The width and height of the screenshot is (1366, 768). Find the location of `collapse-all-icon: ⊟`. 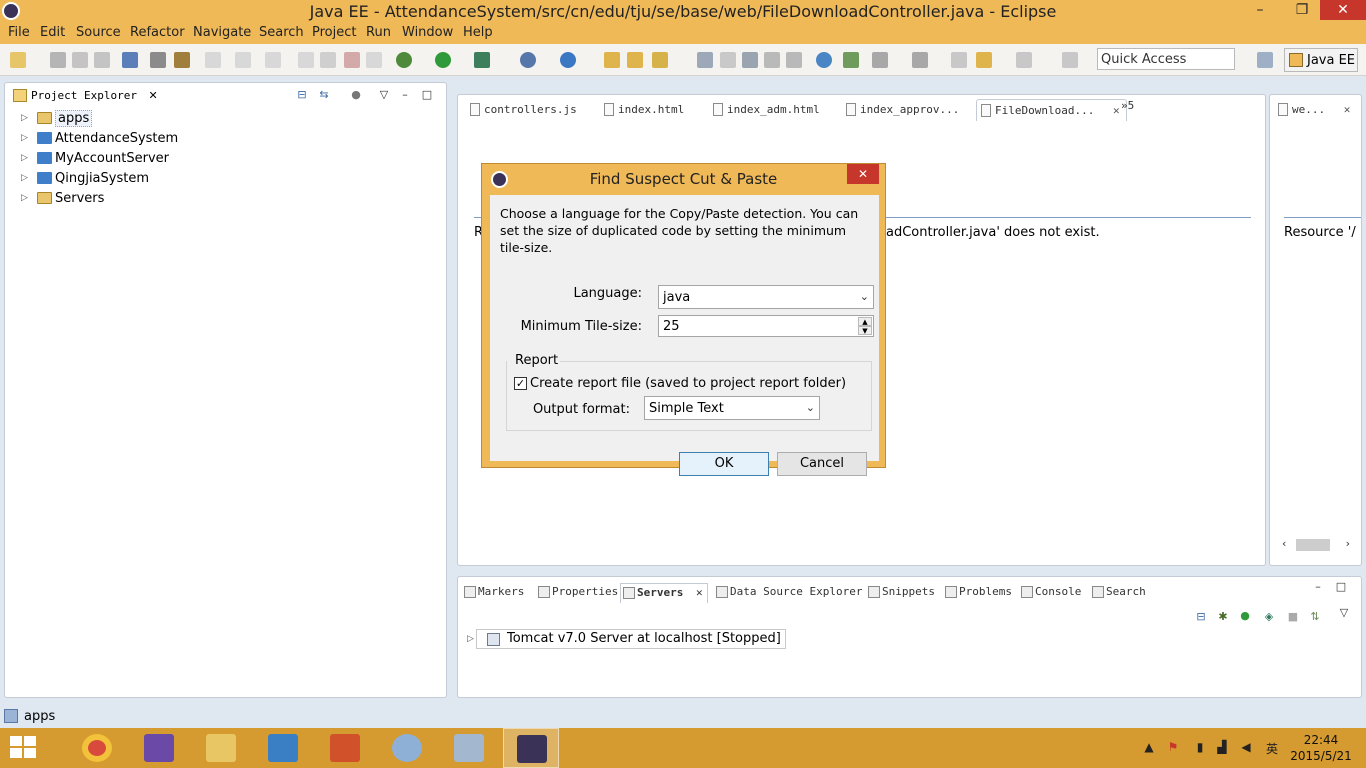

collapse-all-icon: ⊟ is located at coordinates (302, 95).